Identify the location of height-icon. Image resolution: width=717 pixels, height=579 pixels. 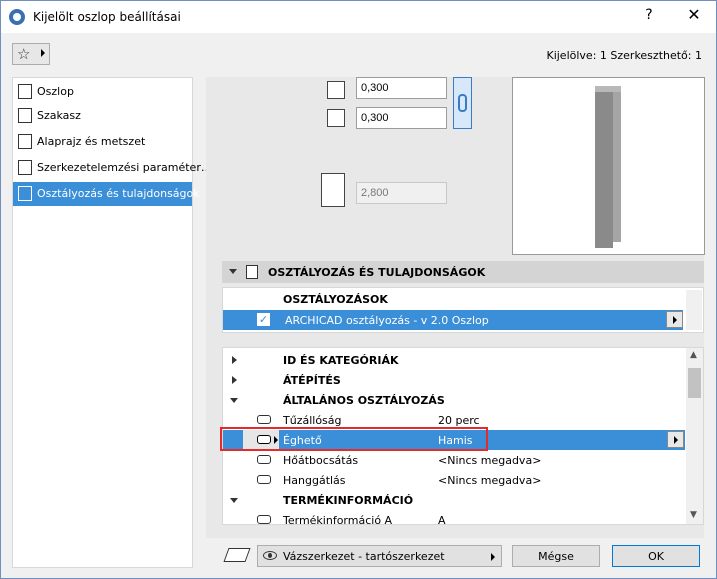
(333, 190).